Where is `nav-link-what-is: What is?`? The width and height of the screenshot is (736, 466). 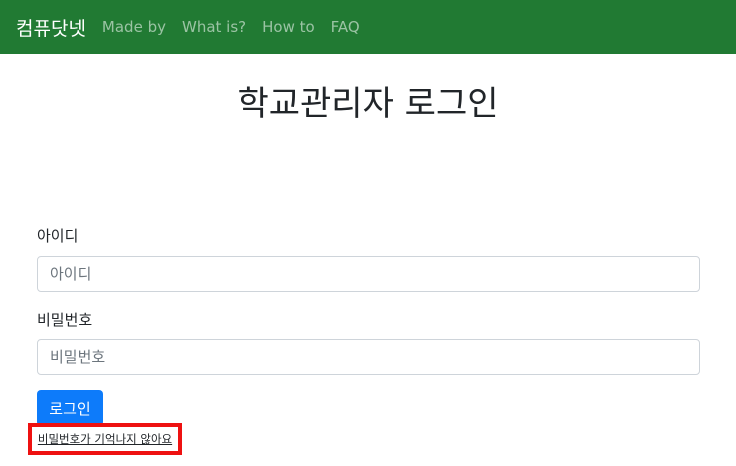 nav-link-what-is: What is? is located at coordinates (214, 27).